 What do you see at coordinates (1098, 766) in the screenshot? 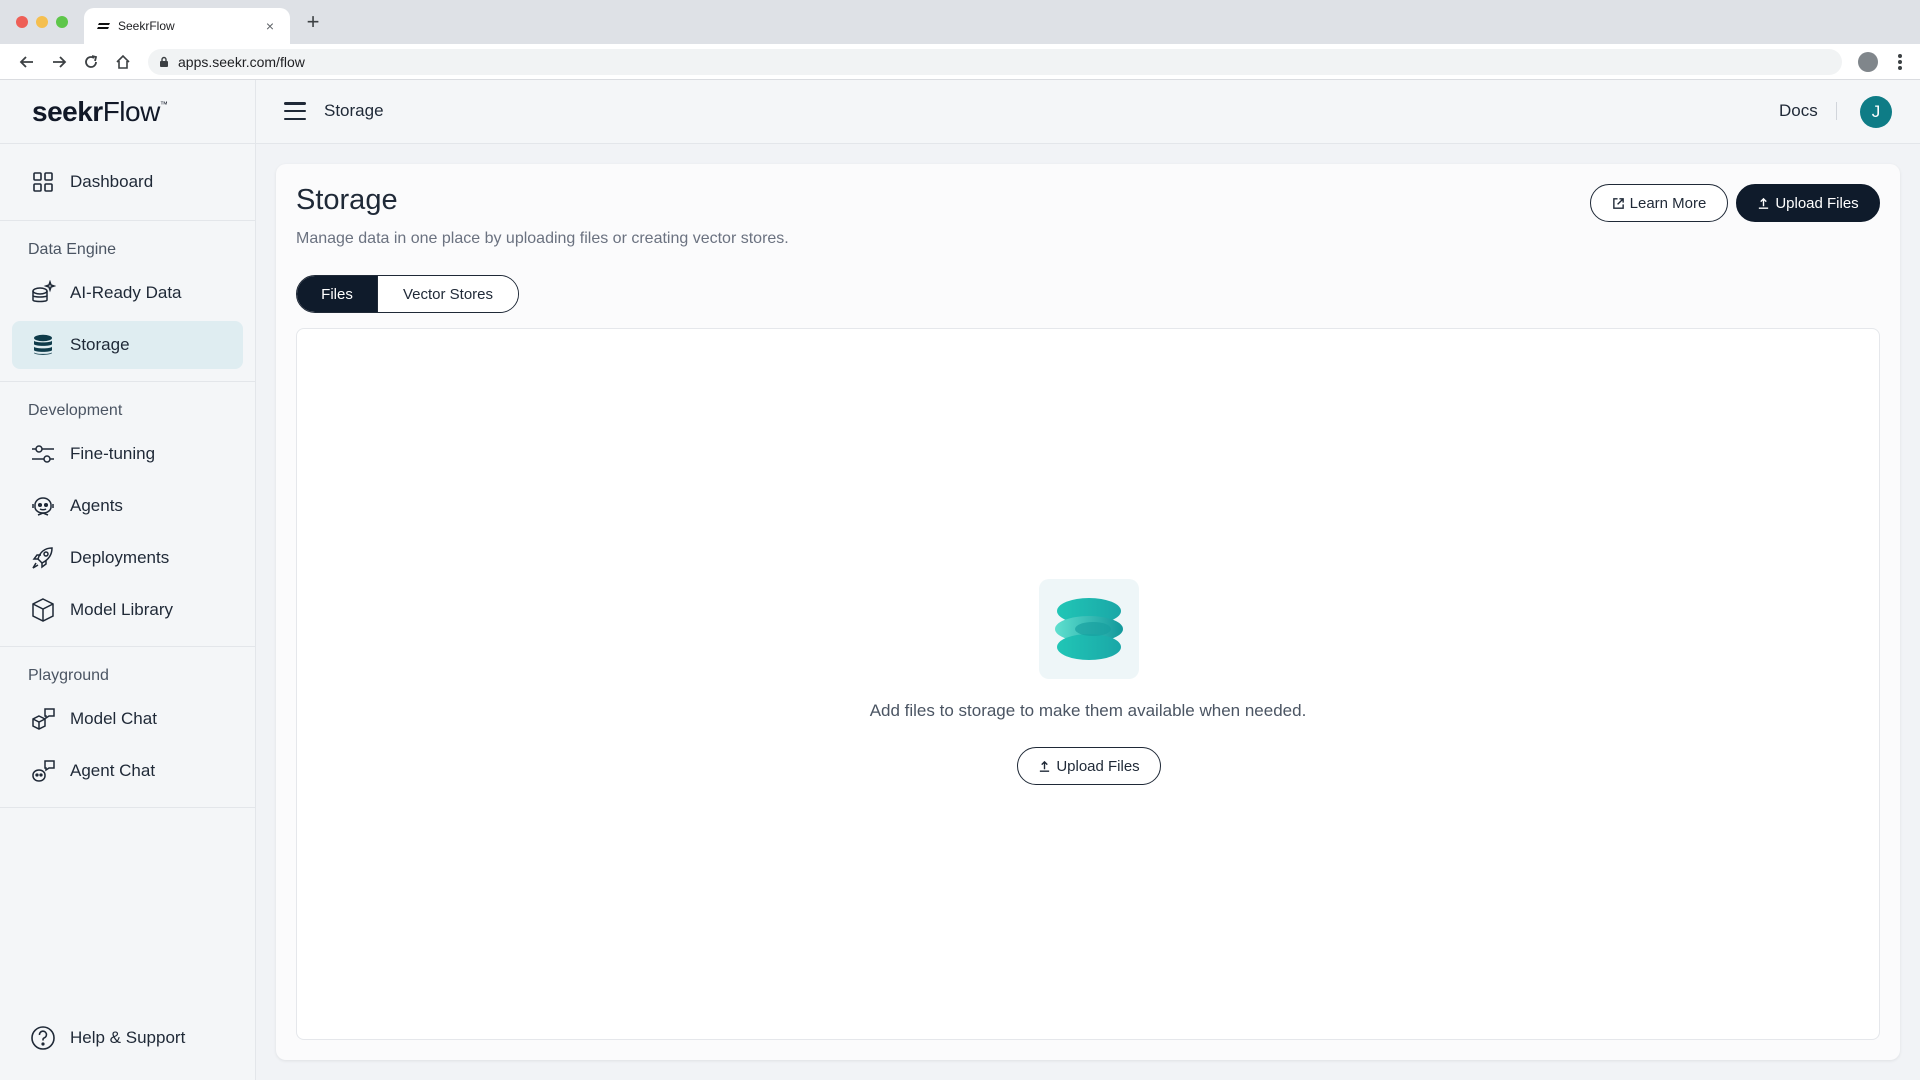
I see `empty-upload-label: Upload Files` at bounding box center [1098, 766].